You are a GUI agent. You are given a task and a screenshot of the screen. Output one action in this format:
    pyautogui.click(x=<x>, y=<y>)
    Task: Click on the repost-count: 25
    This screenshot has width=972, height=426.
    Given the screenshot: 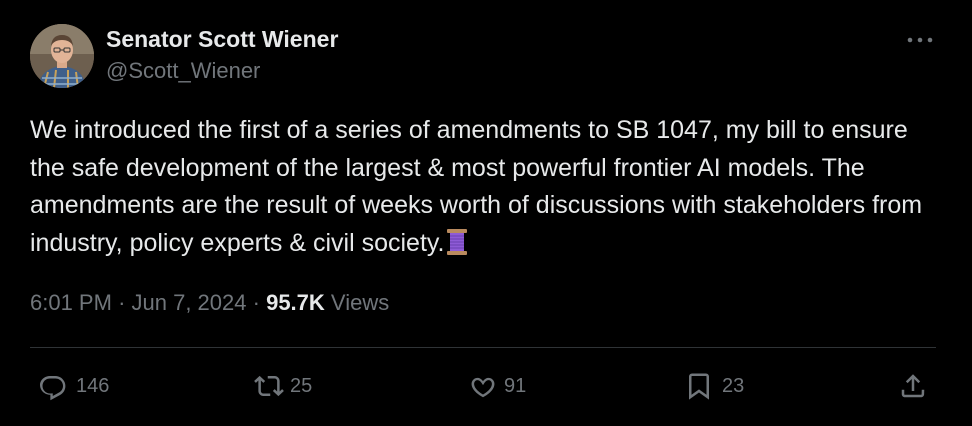 What is the action you would take?
    pyautogui.click(x=301, y=385)
    